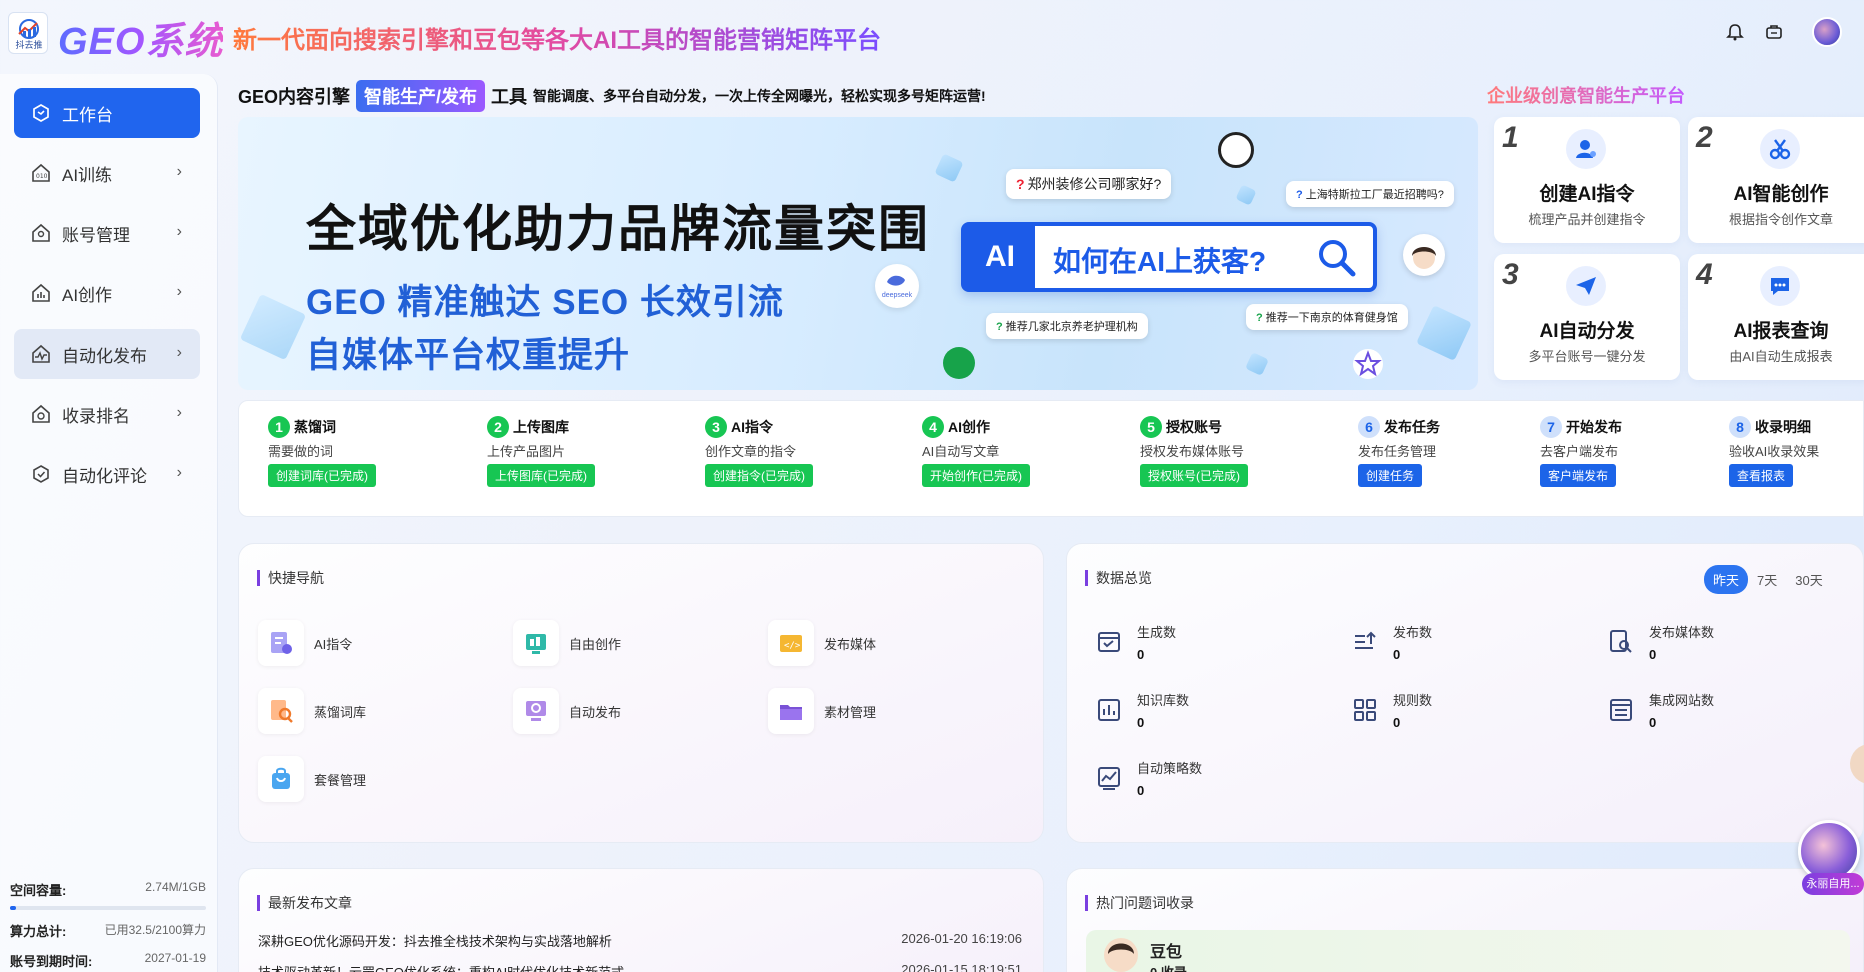  What do you see at coordinates (759, 96) in the screenshot?
I see `engine-desc: 智能调度、多平台自动分发，一次上传全网曝光，轻松实现多号矩阵运营!` at bounding box center [759, 96].